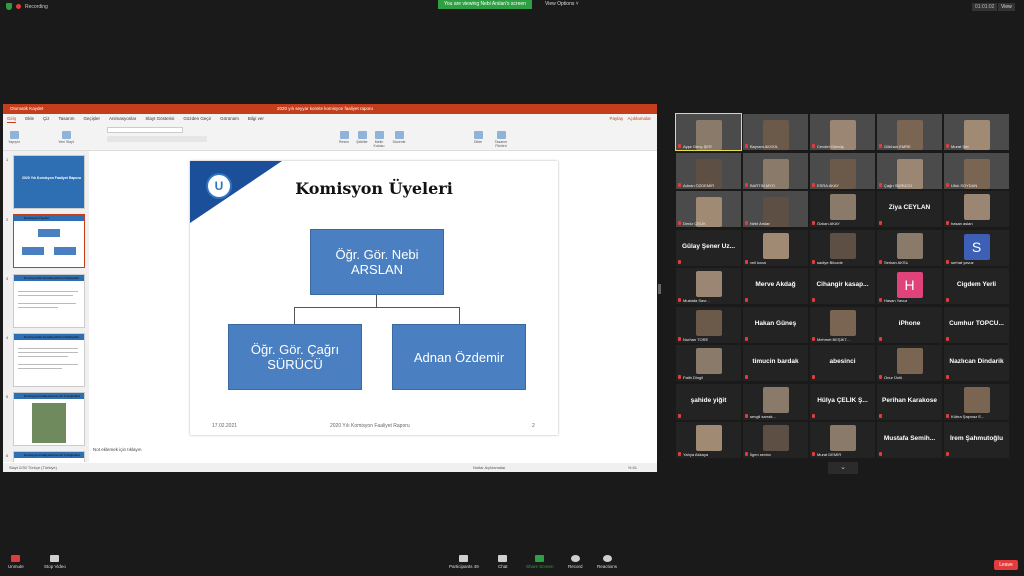 Image resolution: width=1024 pixels, height=576 pixels. I want to click on participant-tile: Onur Ünlü, so click(909, 363).